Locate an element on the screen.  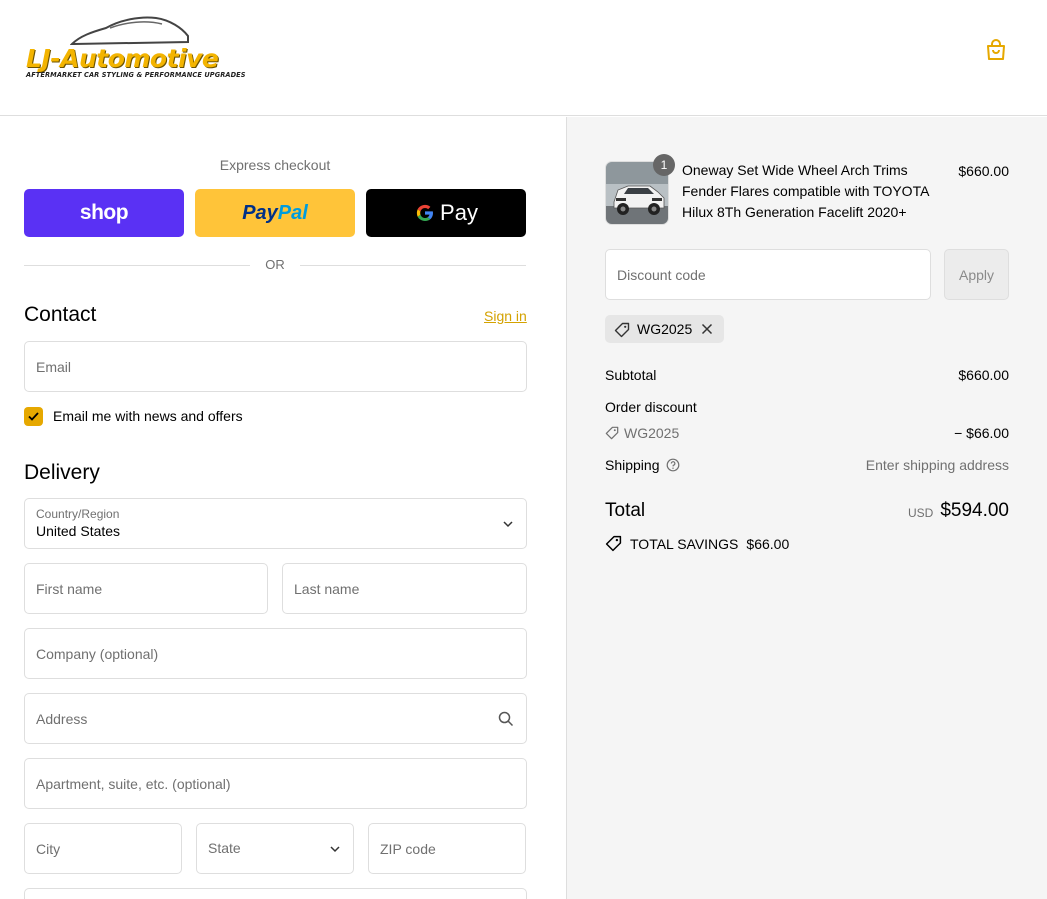
apartment-placeholder: Apartment, suite, etc. (optional) is located at coordinates (133, 784).